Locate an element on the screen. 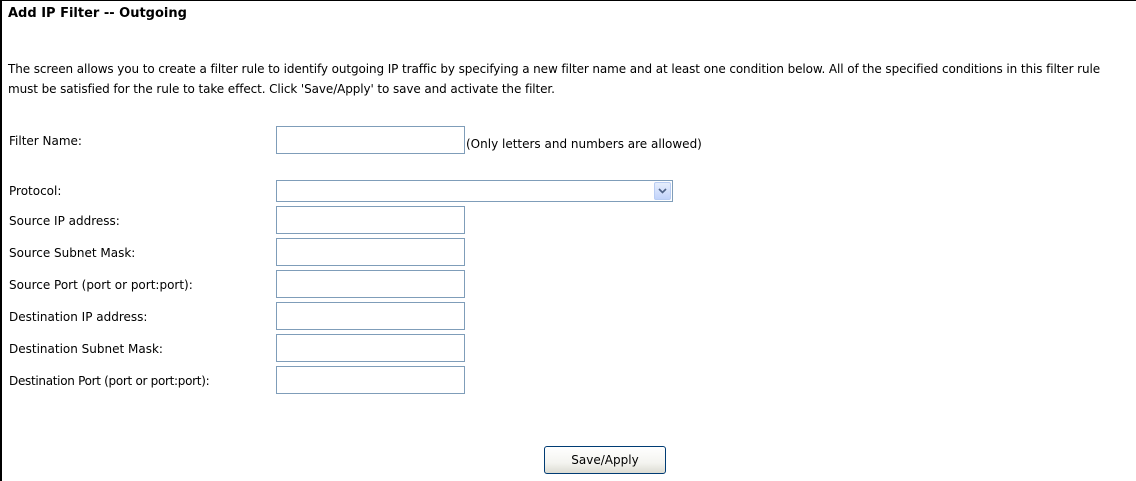 The height and width of the screenshot is (481, 1136). source-ip-label: Source IP address: is located at coordinates (64, 221).